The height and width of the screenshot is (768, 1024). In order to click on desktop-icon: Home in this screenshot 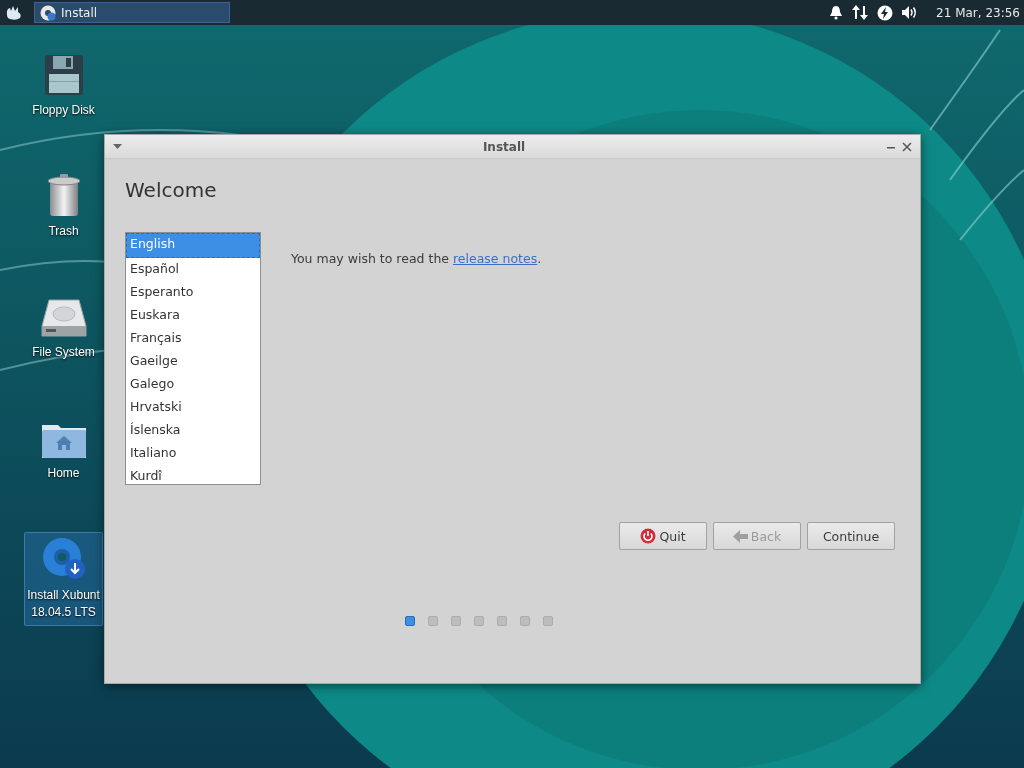, I will do `click(63, 448)`.